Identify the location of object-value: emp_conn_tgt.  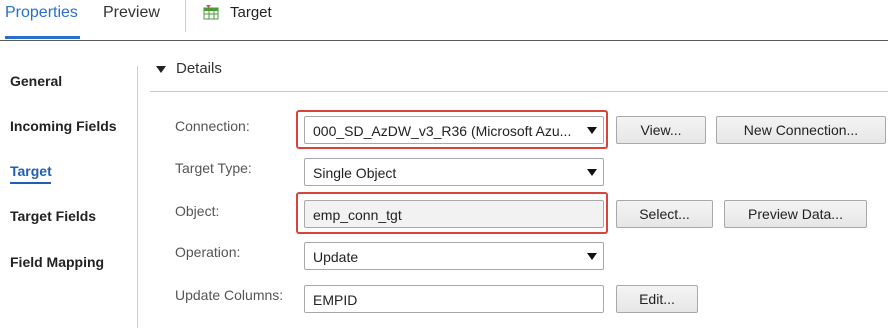
(357, 215).